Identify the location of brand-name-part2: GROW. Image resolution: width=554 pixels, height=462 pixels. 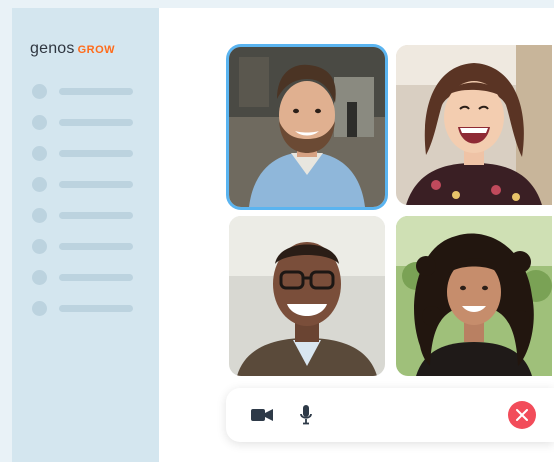
(96, 50).